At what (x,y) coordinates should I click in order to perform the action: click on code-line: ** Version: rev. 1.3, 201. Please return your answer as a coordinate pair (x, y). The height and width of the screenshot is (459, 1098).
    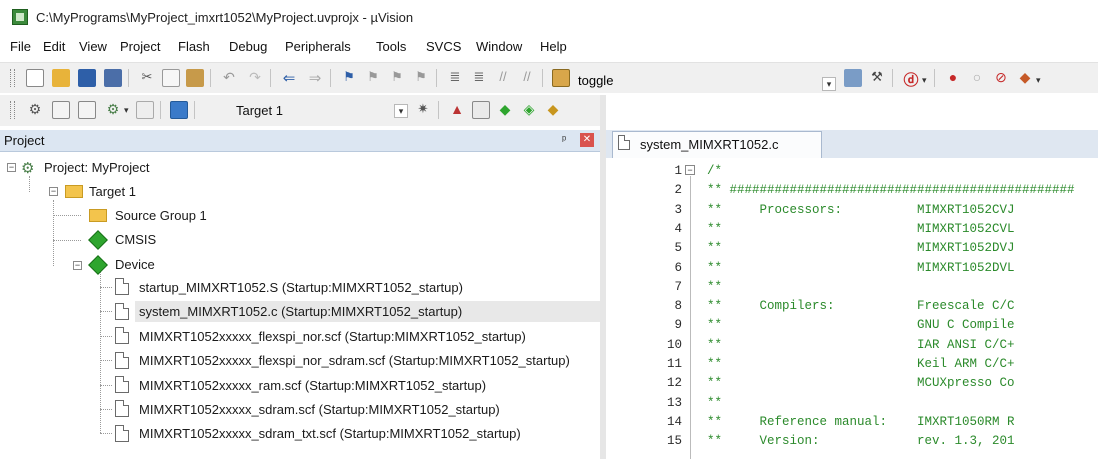
    Looking at the image, I should click on (861, 441).